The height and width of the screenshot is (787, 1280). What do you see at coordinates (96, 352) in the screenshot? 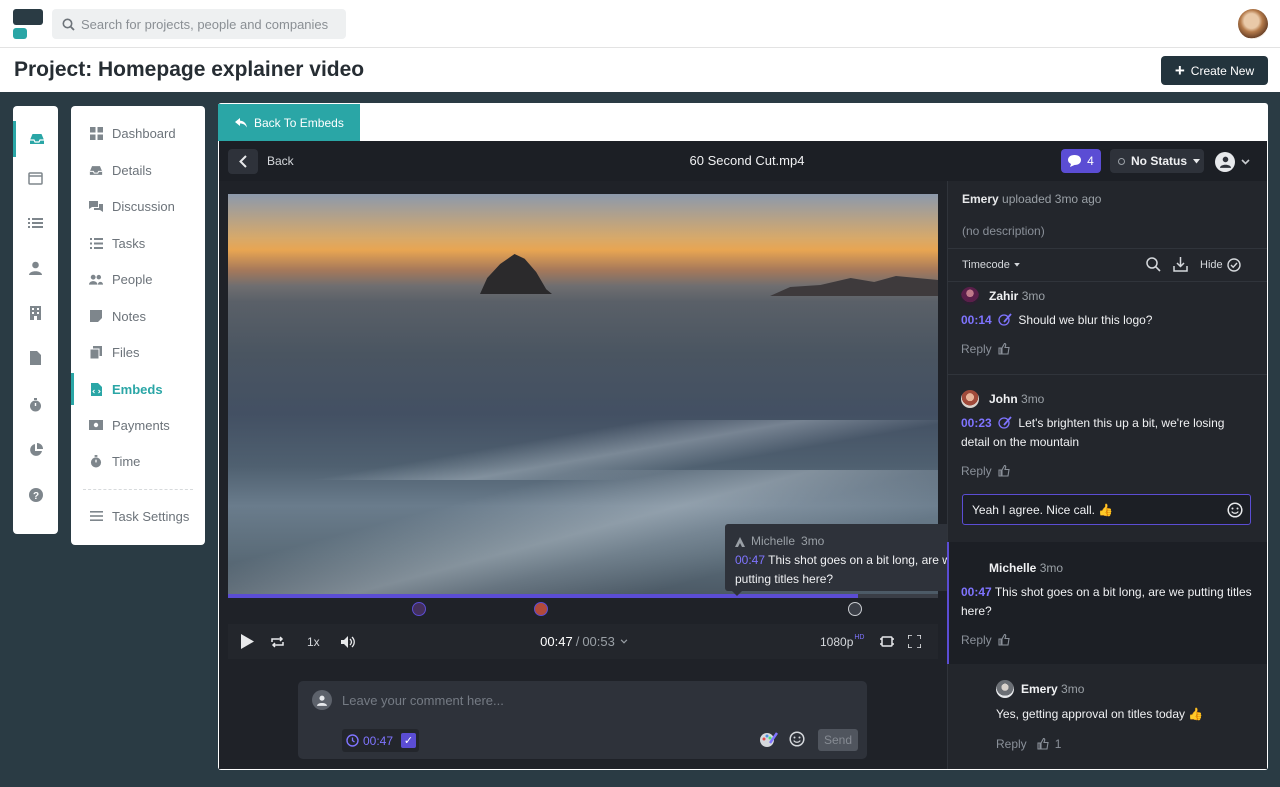
I see `files-icon` at bounding box center [96, 352].